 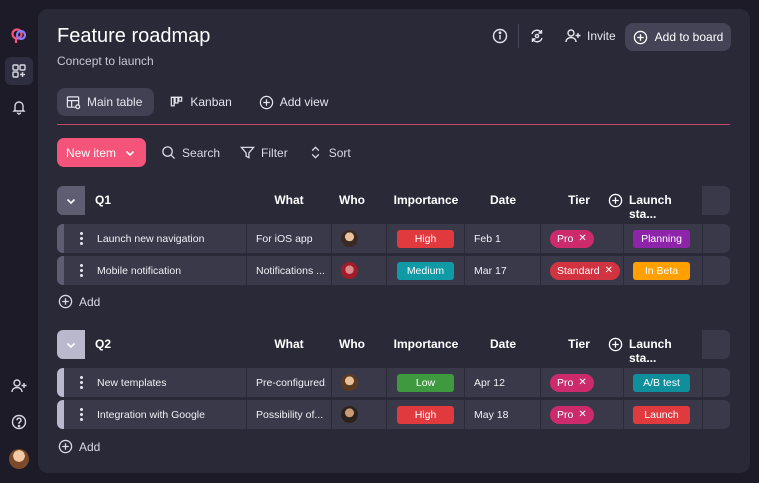 What do you see at coordinates (663, 382) in the screenshot?
I see `launch-status-cell: A/B test` at bounding box center [663, 382].